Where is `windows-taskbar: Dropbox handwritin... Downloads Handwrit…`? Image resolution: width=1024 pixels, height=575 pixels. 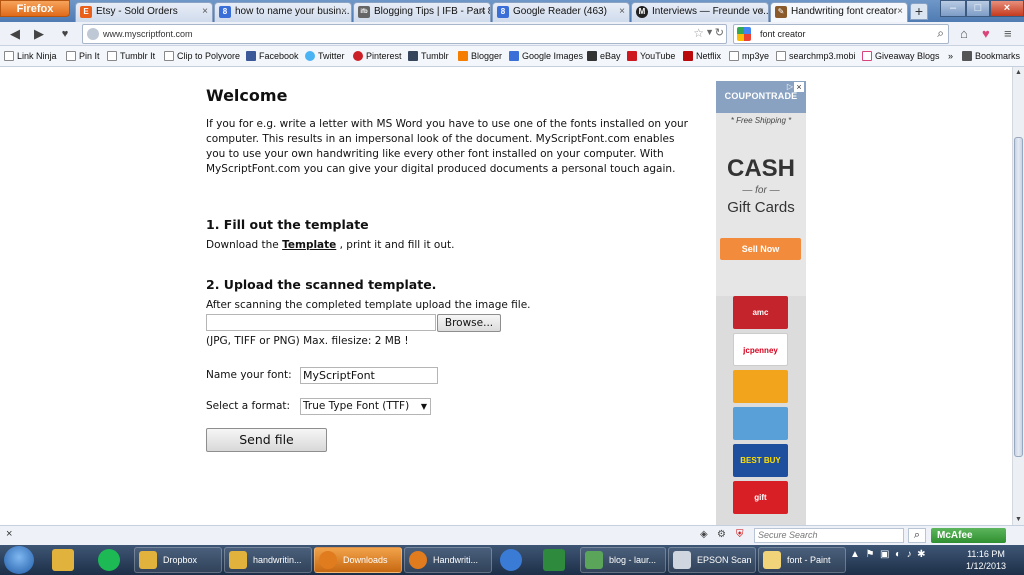
windows-taskbar: Dropbox handwritin... Downloads Handwrit… is located at coordinates (512, 560).